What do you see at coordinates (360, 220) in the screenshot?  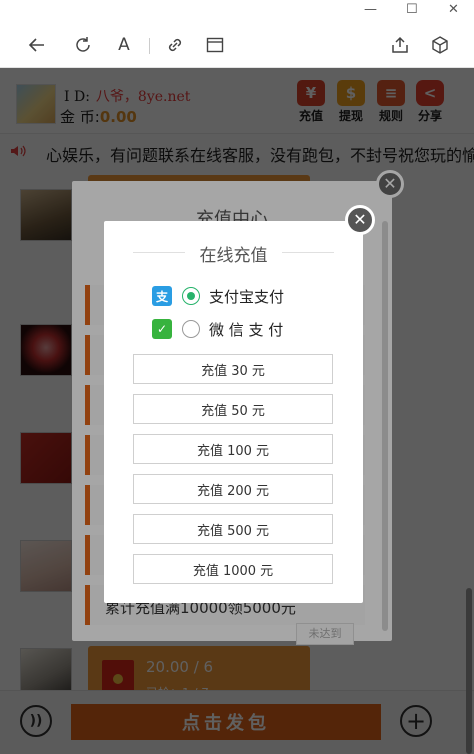 I see `close-online-recharge-button: ✕` at bounding box center [360, 220].